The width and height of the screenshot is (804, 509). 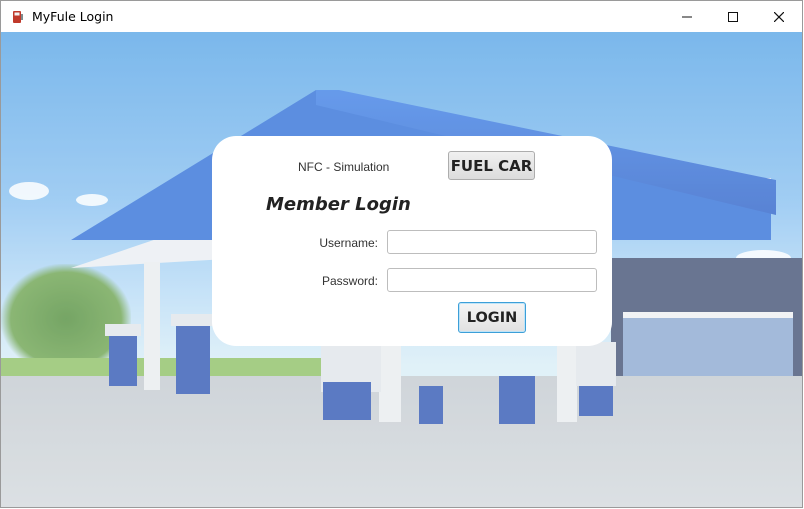 I want to click on login-button: LOGIN, so click(x=492, y=317).